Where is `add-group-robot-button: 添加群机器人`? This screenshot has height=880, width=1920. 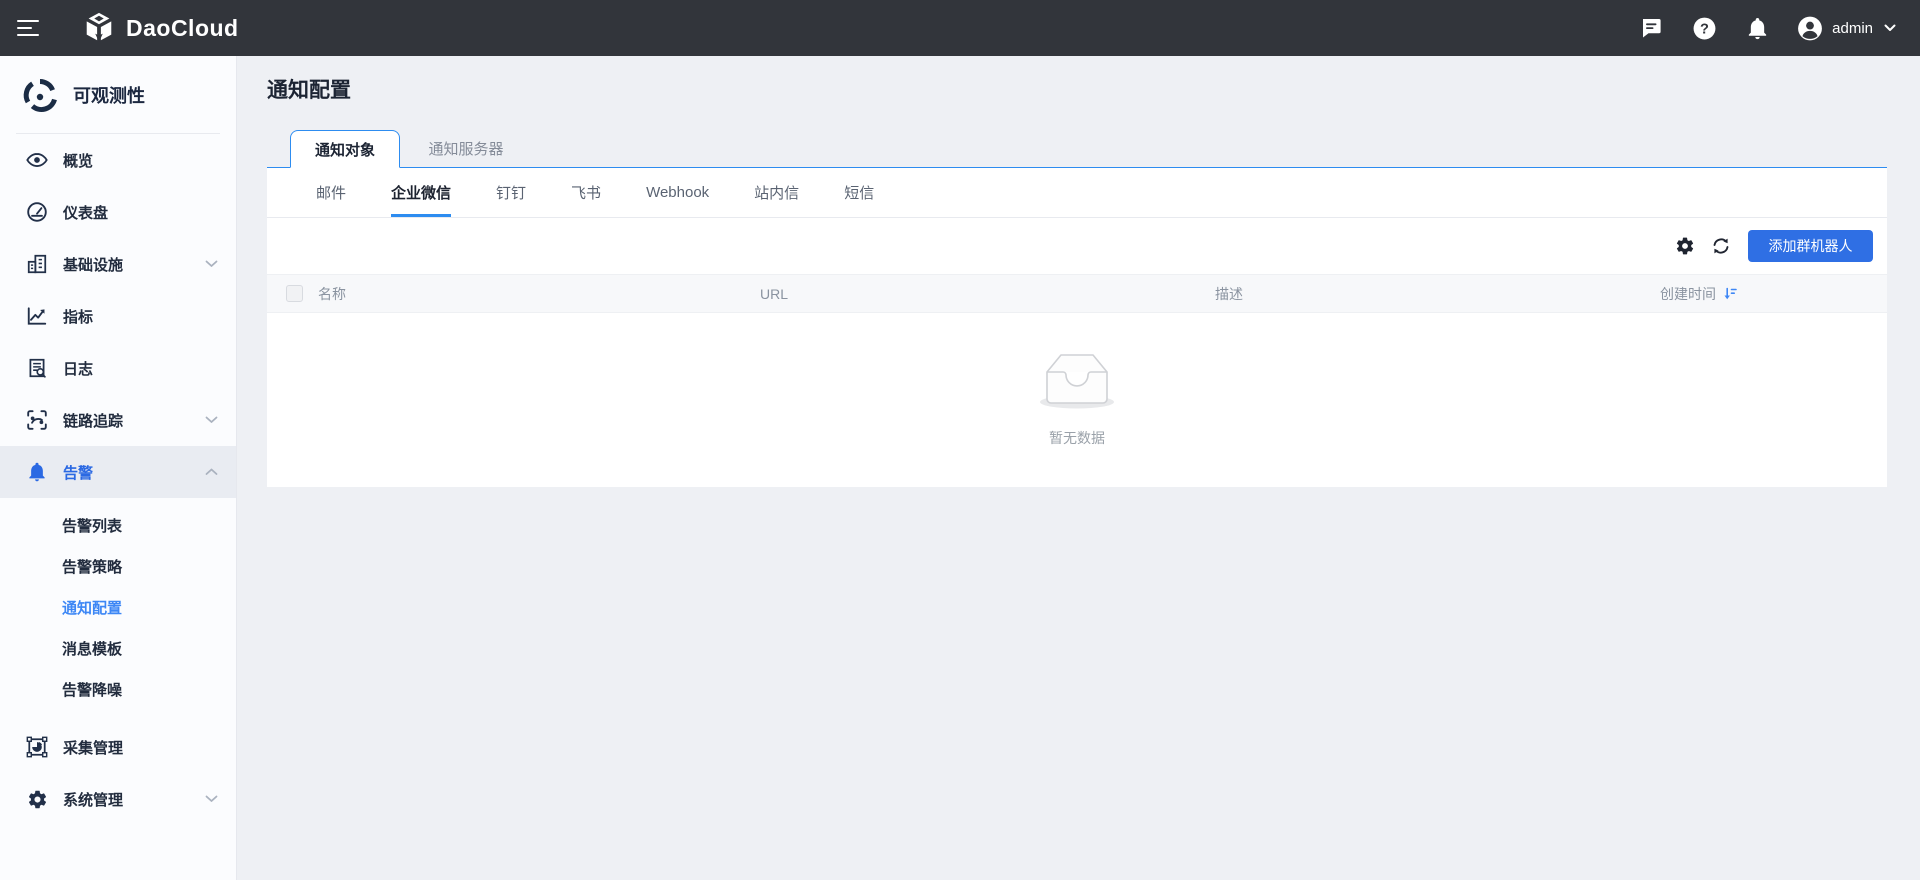
add-group-robot-button: 添加群机器人 is located at coordinates (1810, 246).